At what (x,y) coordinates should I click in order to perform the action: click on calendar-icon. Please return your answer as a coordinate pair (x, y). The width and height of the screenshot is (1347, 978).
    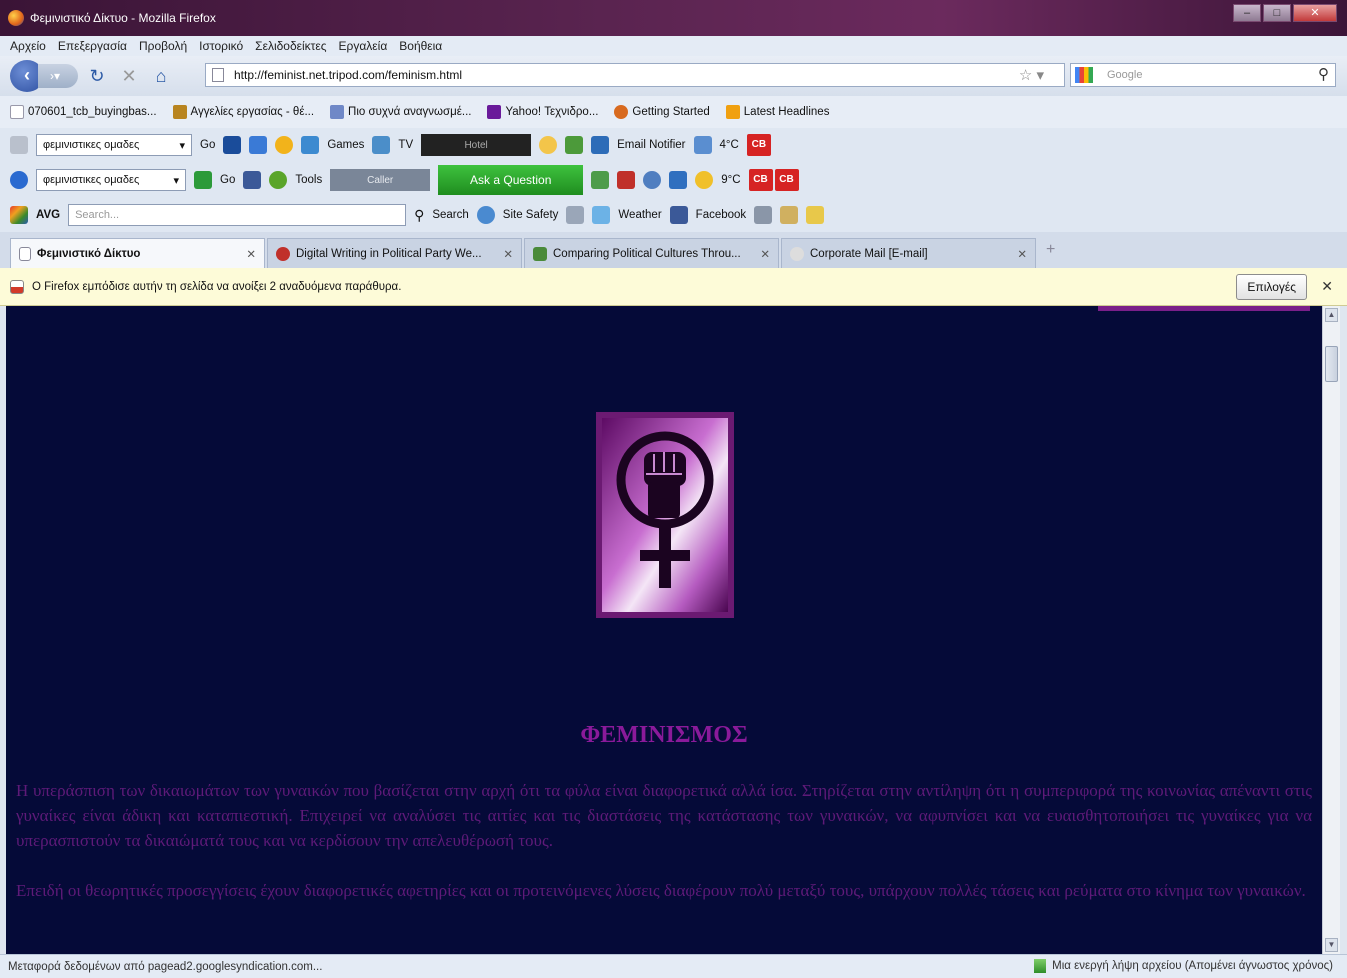
    Looking at the image, I should click on (763, 215).